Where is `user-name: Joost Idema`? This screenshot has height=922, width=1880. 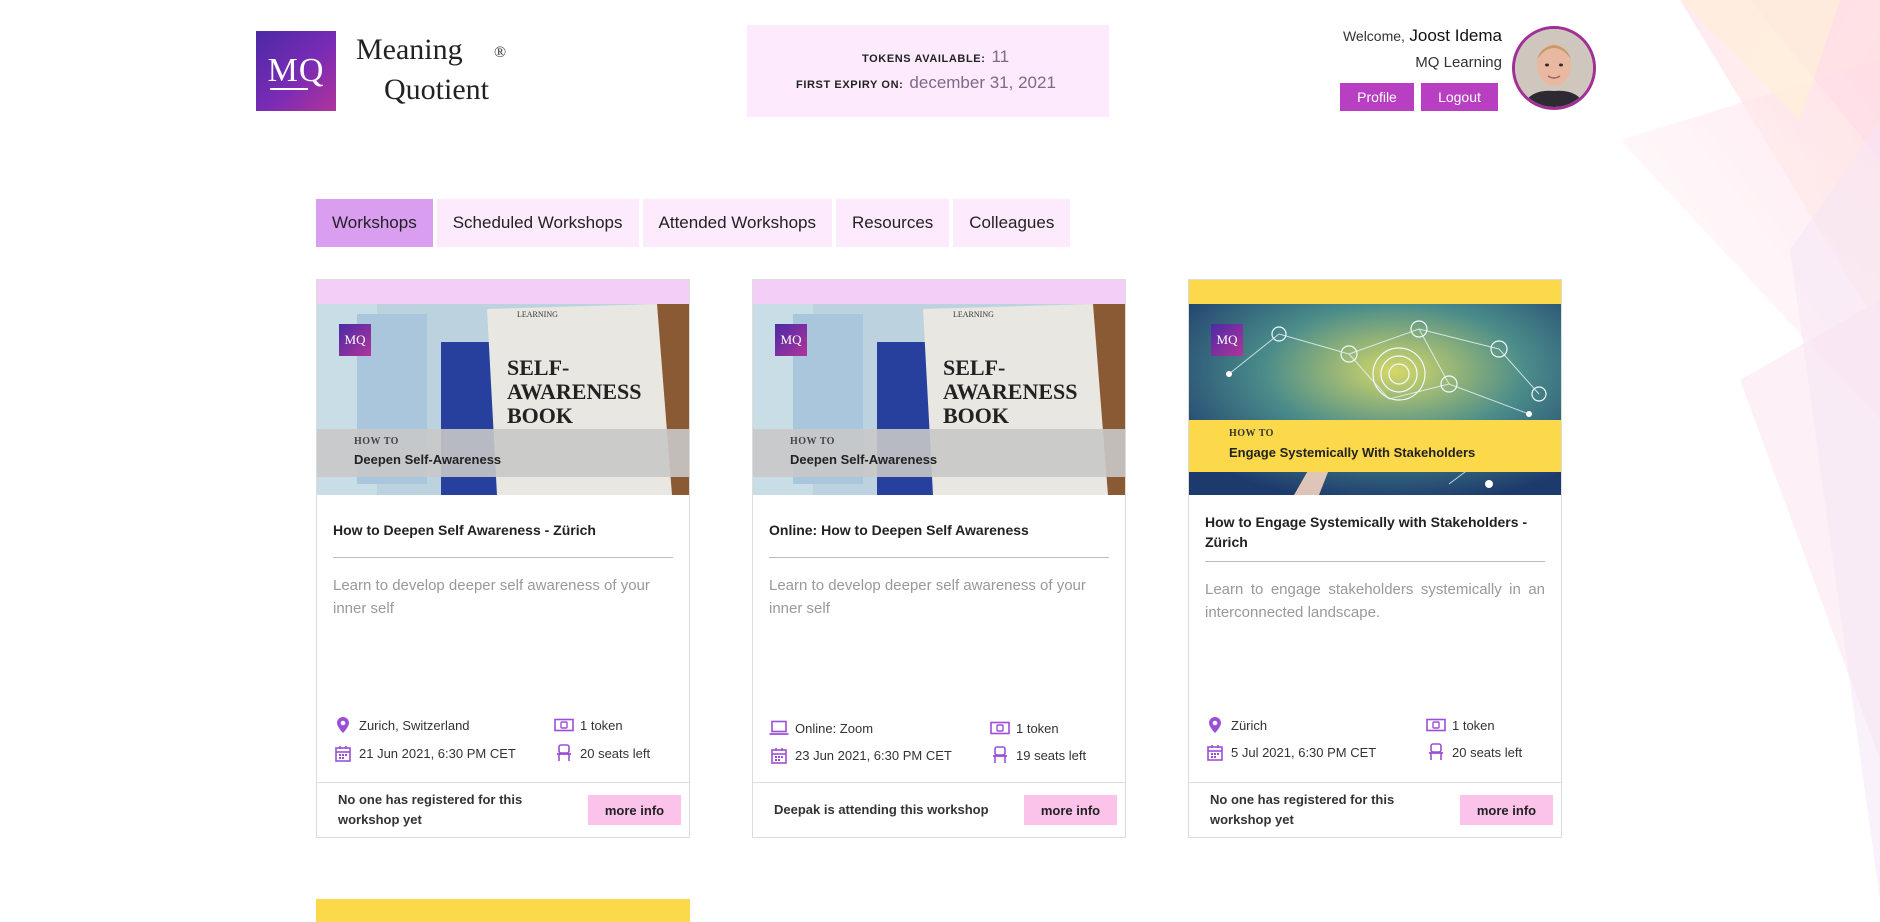 user-name: Joost Idema is located at coordinates (1455, 35).